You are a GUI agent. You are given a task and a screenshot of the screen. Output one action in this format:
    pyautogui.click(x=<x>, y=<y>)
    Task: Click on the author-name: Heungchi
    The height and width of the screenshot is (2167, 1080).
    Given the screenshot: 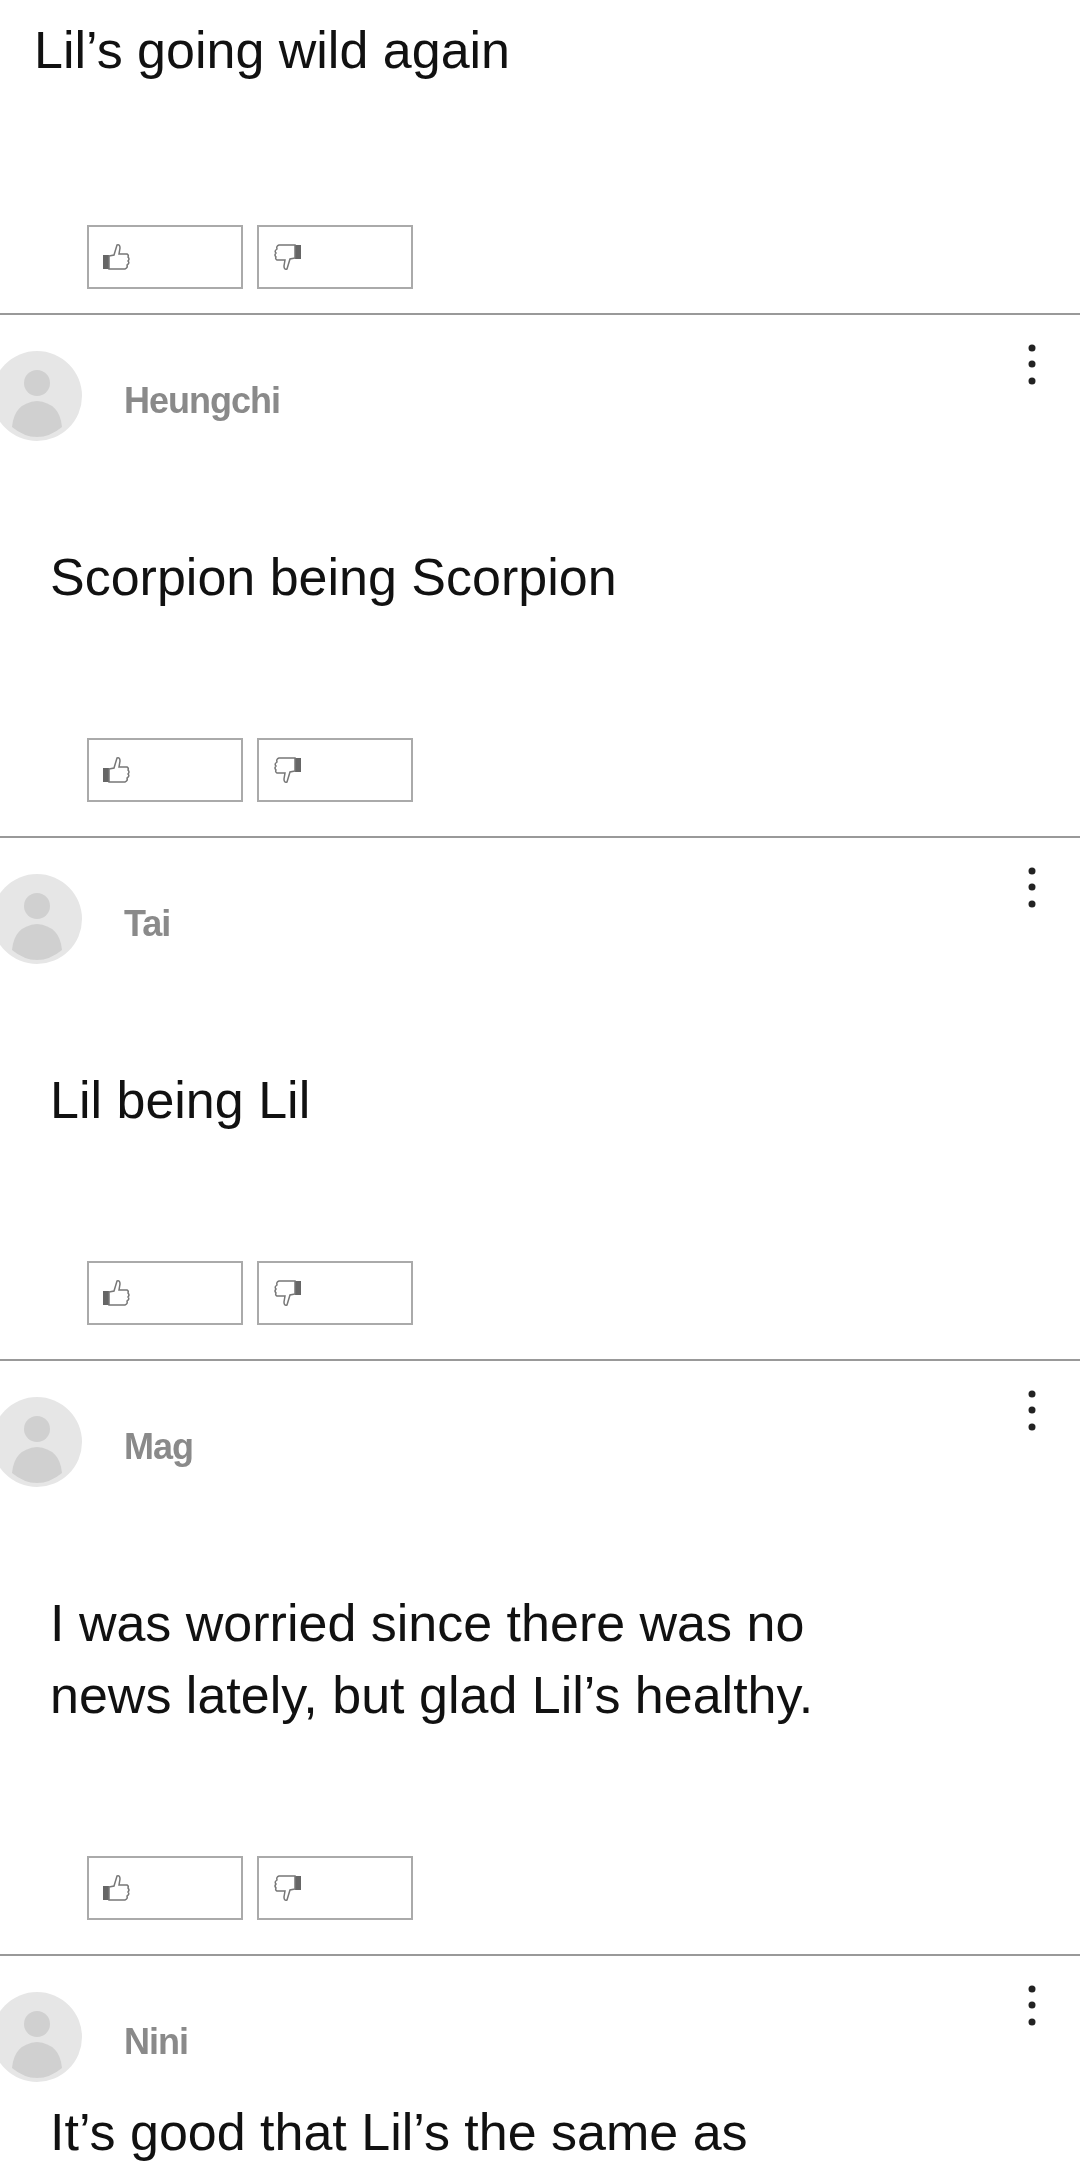 What is the action you would take?
    pyautogui.click(x=202, y=401)
    